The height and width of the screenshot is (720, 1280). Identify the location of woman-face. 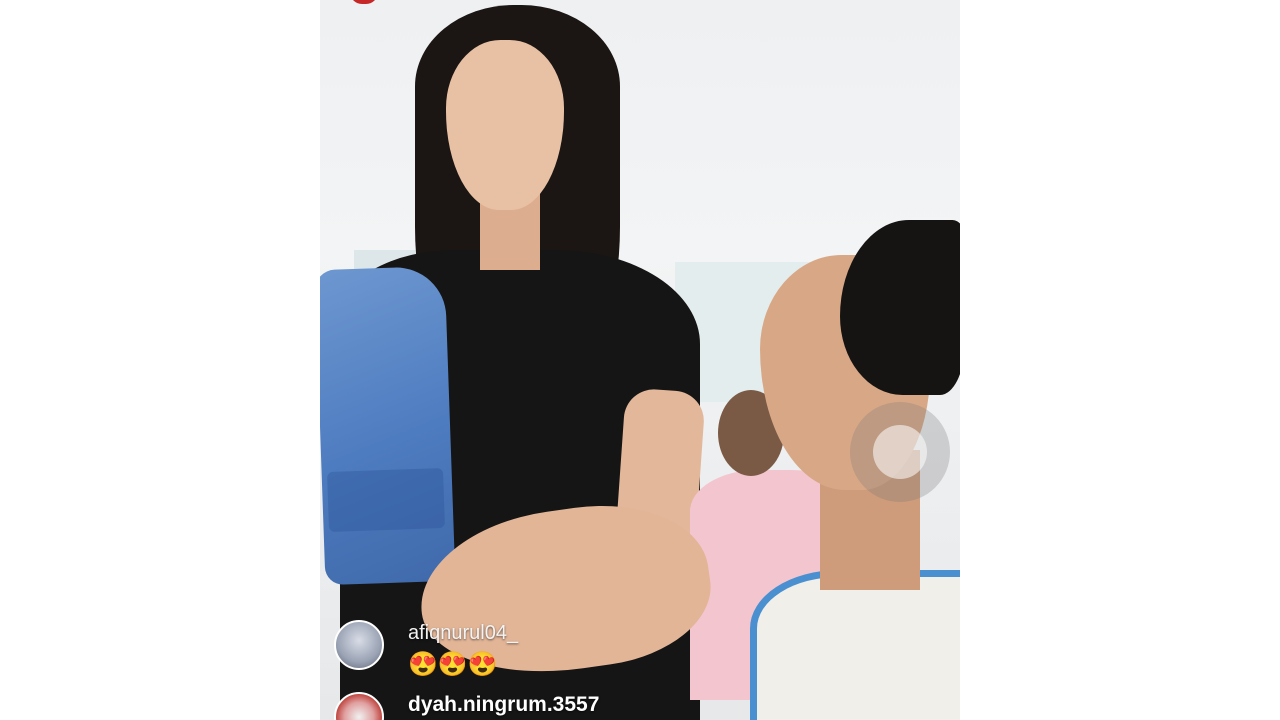
(505, 125).